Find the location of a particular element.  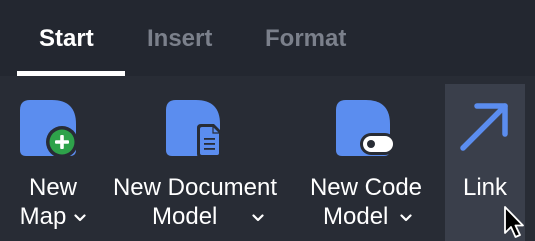

new-document-model-label-line2-wrap: Model is located at coordinates (195, 217).